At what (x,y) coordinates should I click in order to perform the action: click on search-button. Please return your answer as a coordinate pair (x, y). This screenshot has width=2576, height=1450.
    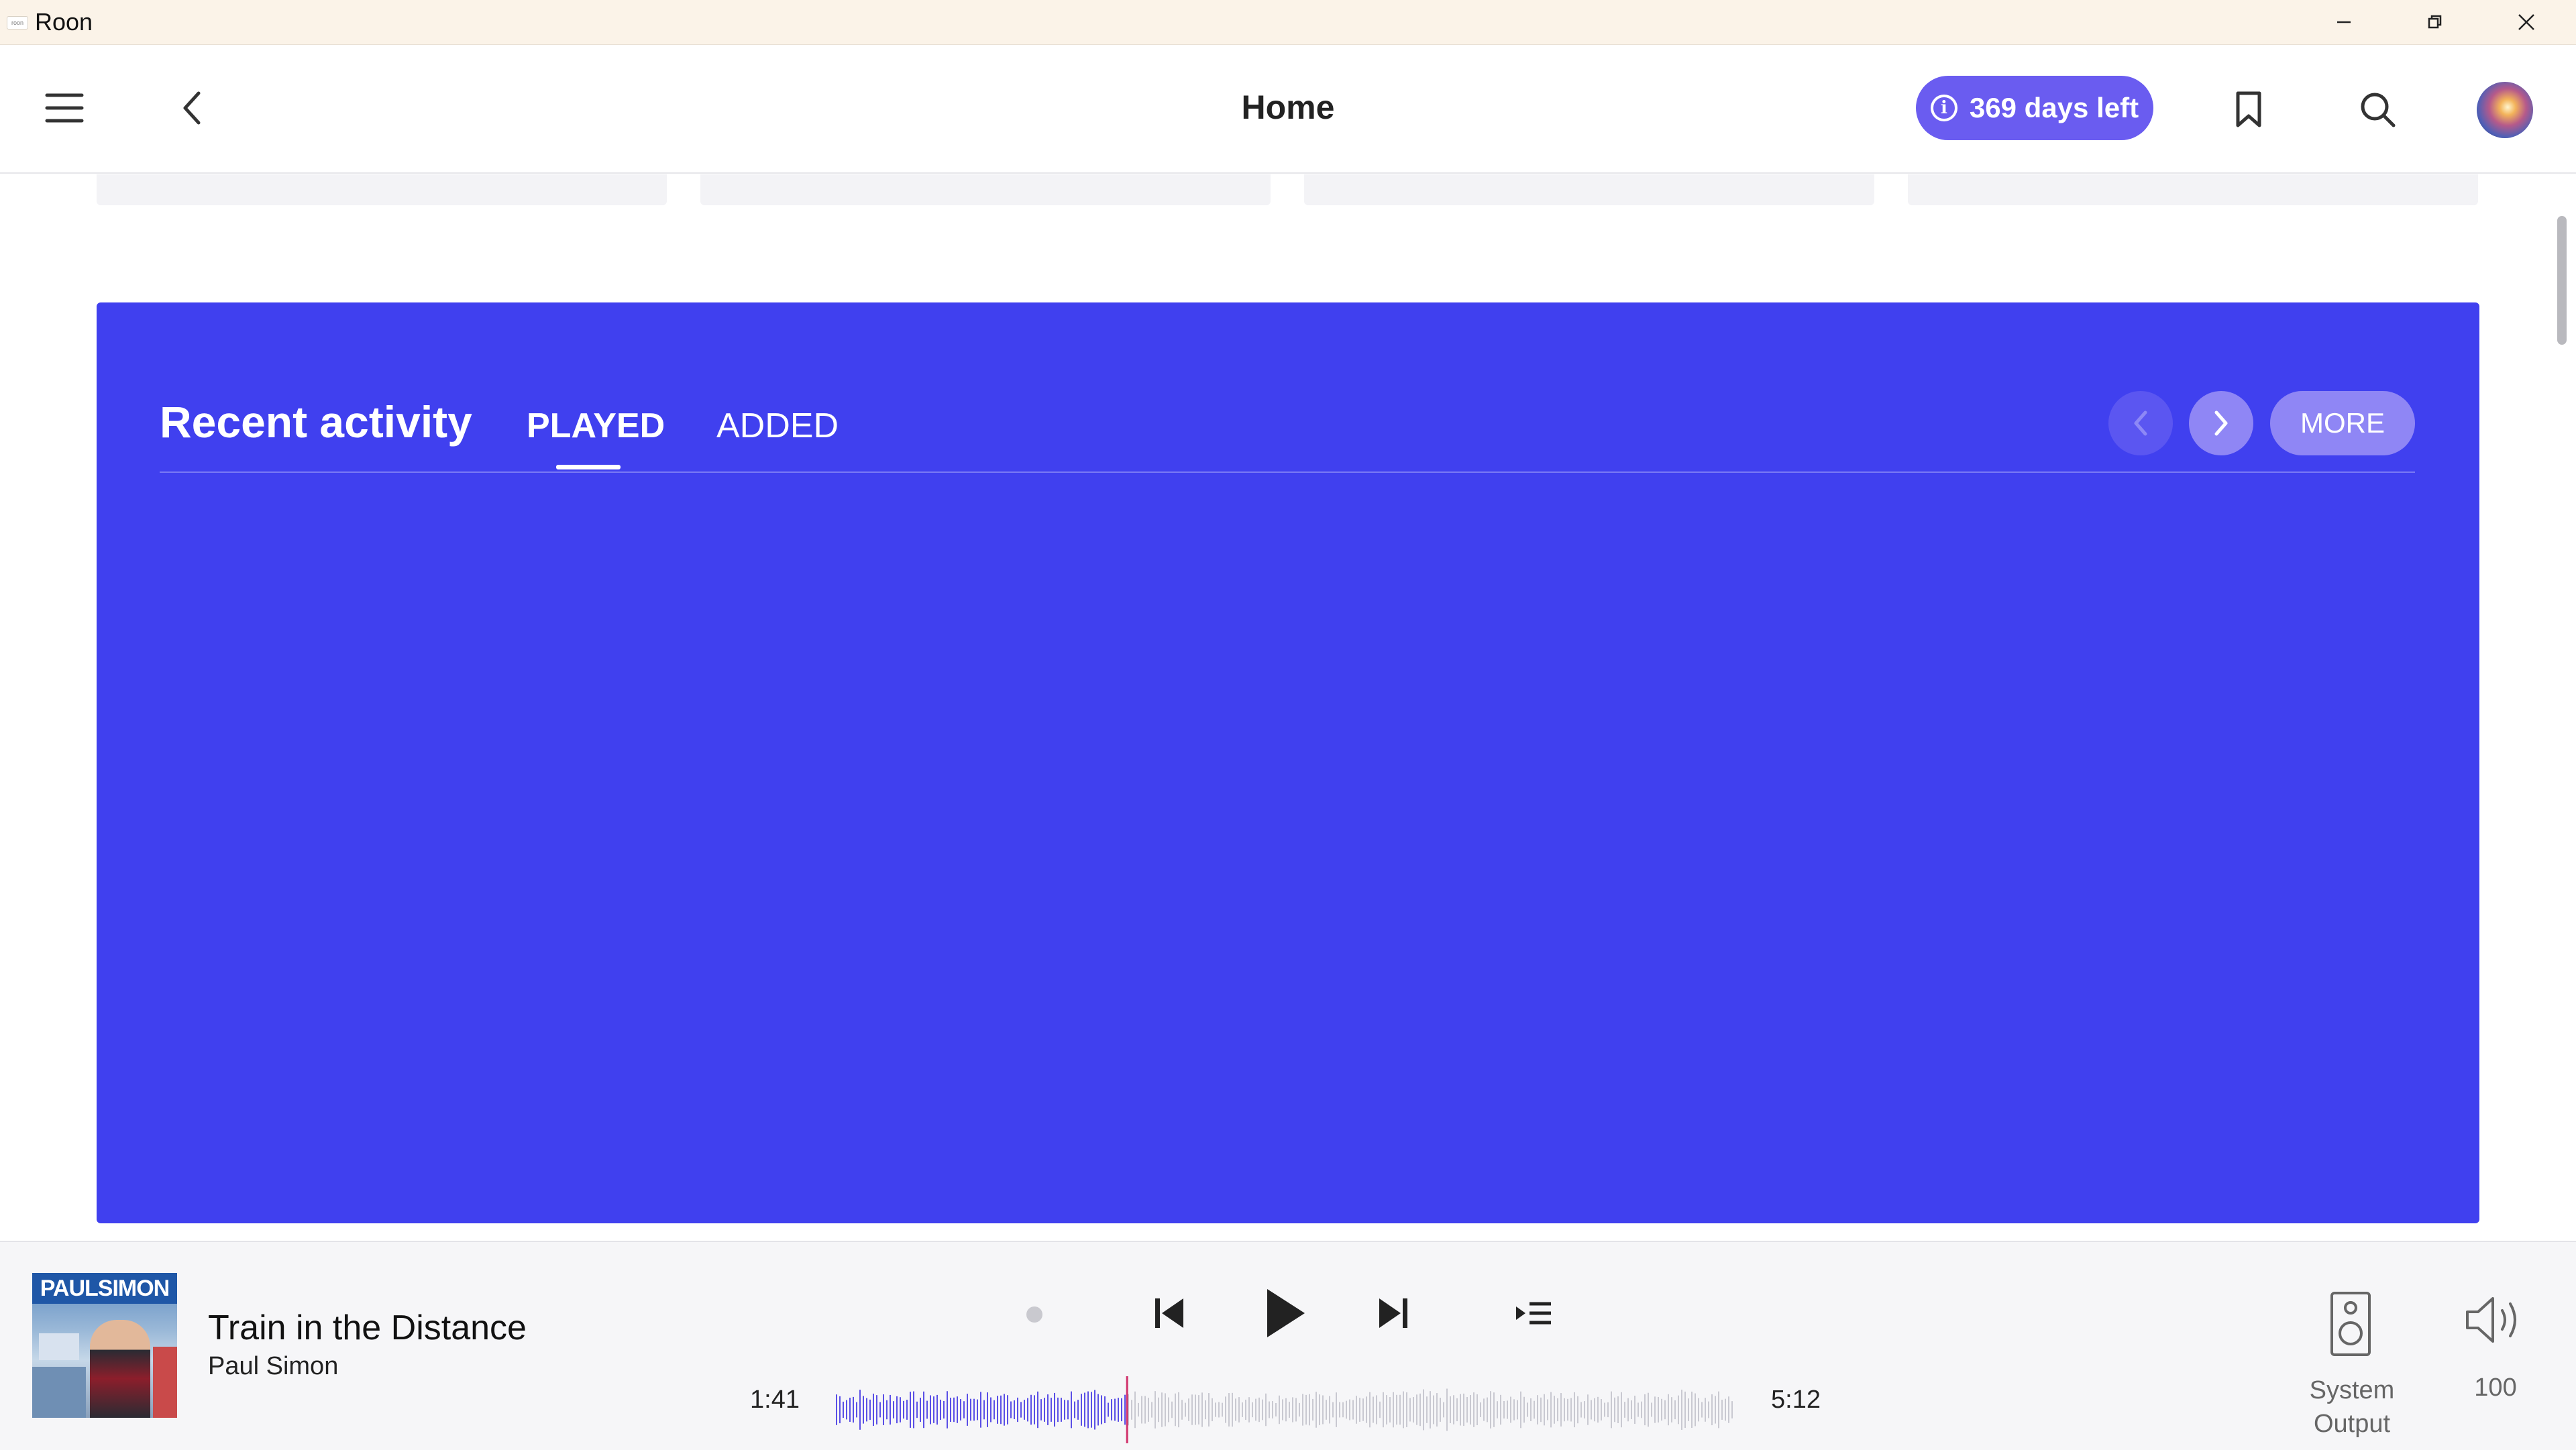
    Looking at the image, I should click on (2377, 109).